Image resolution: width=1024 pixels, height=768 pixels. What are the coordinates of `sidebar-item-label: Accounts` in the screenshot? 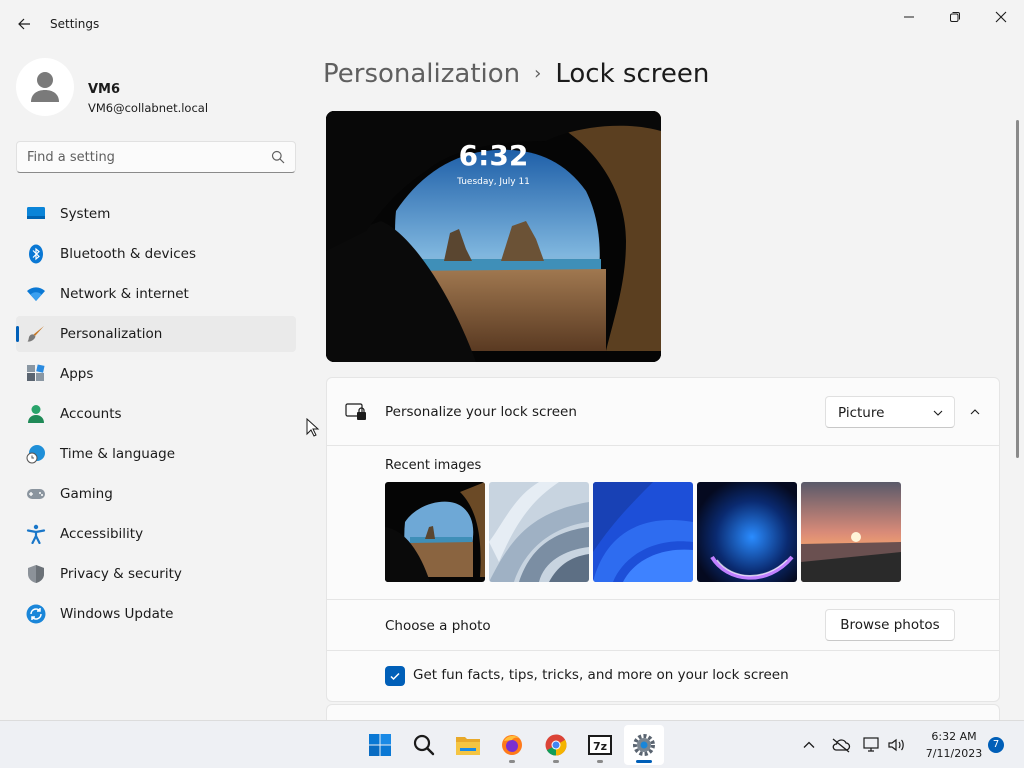 It's located at (91, 414).